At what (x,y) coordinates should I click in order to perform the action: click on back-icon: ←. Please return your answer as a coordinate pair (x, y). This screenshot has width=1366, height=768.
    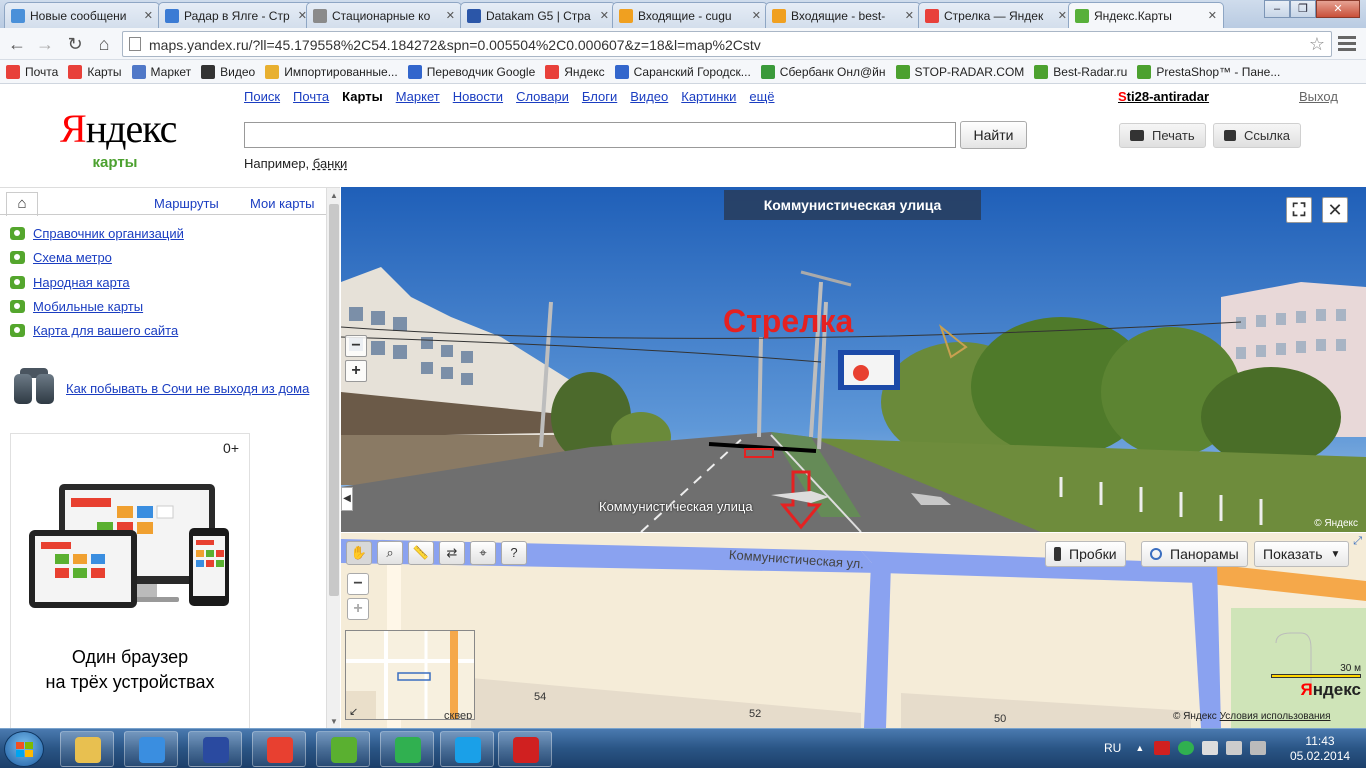
    Looking at the image, I should click on (17, 44).